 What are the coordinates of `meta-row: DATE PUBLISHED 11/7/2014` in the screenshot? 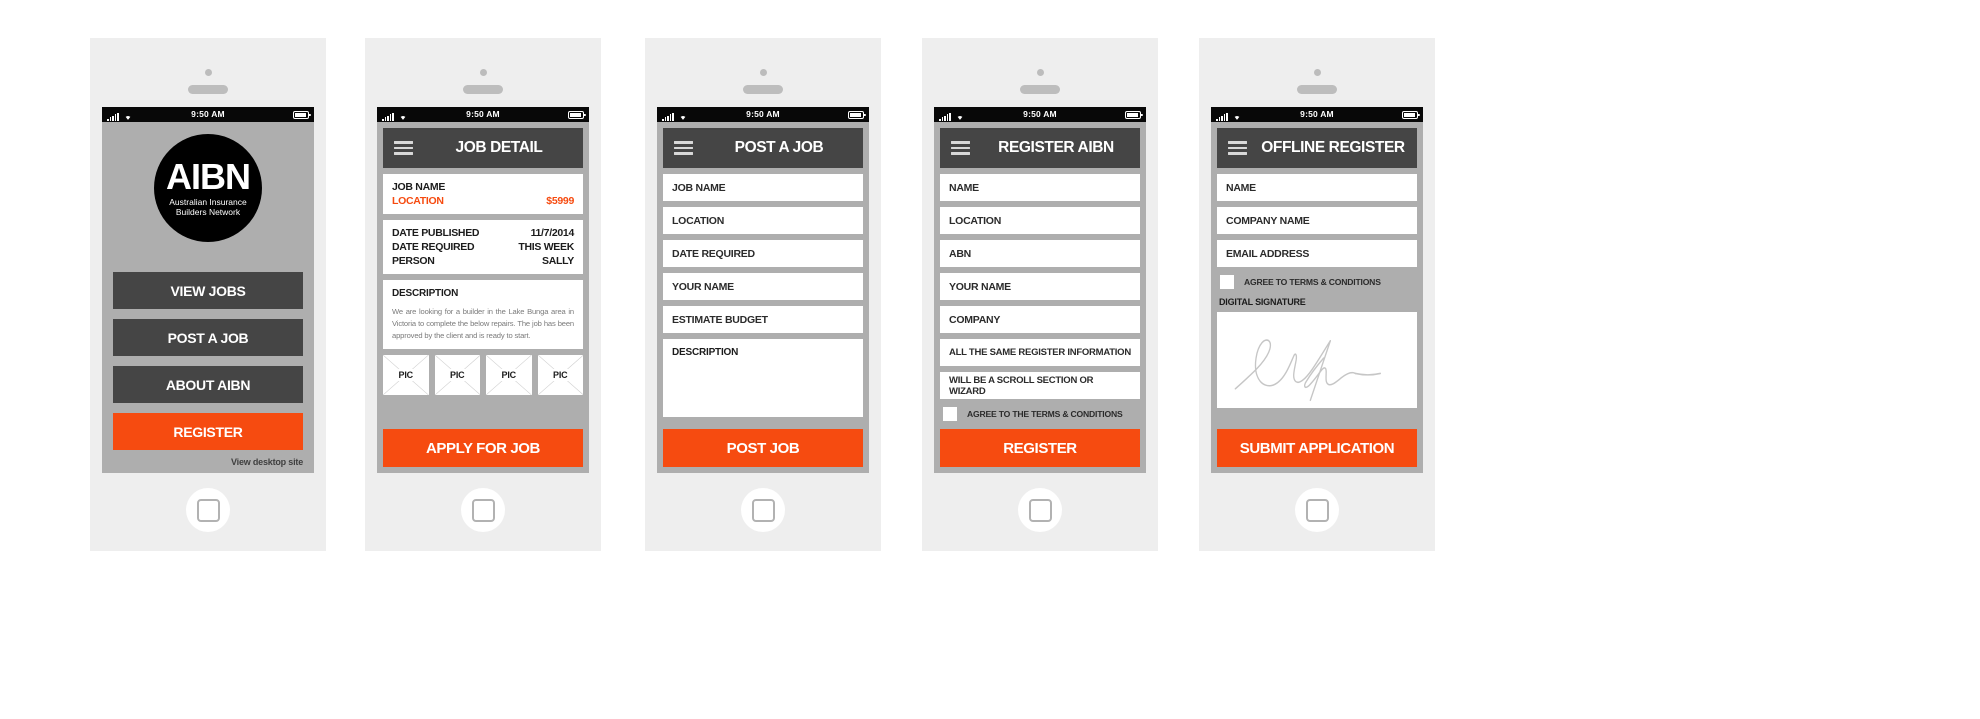 It's located at (483, 233).